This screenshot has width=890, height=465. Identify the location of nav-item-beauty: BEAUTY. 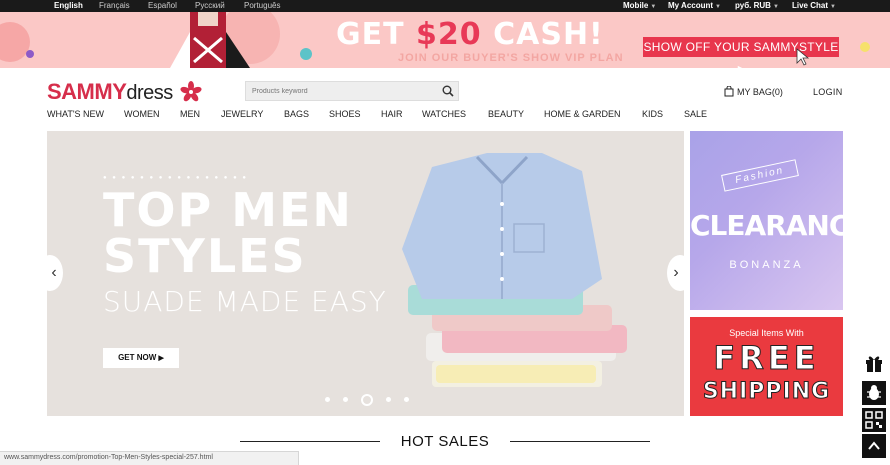
(506, 114).